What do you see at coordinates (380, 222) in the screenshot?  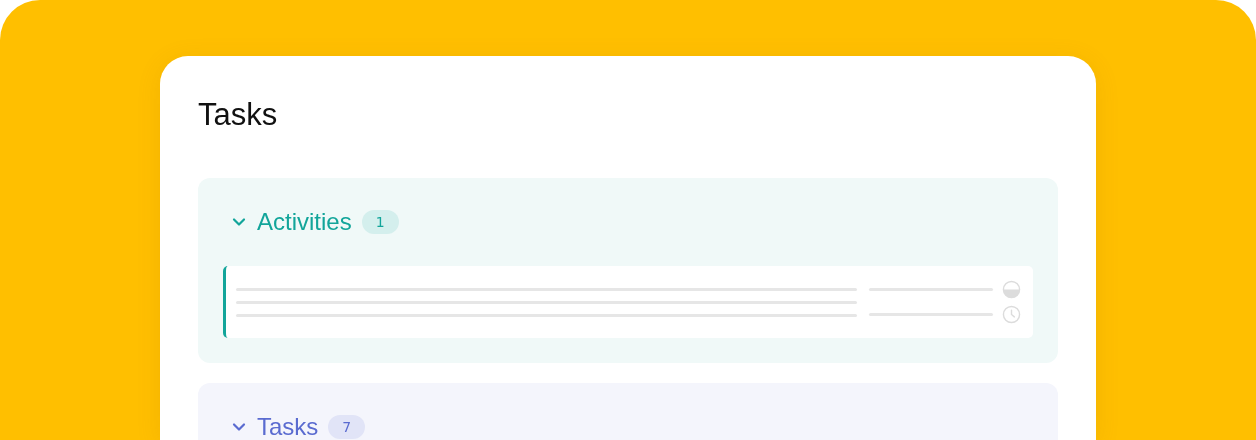 I see `count-badge: 1` at bounding box center [380, 222].